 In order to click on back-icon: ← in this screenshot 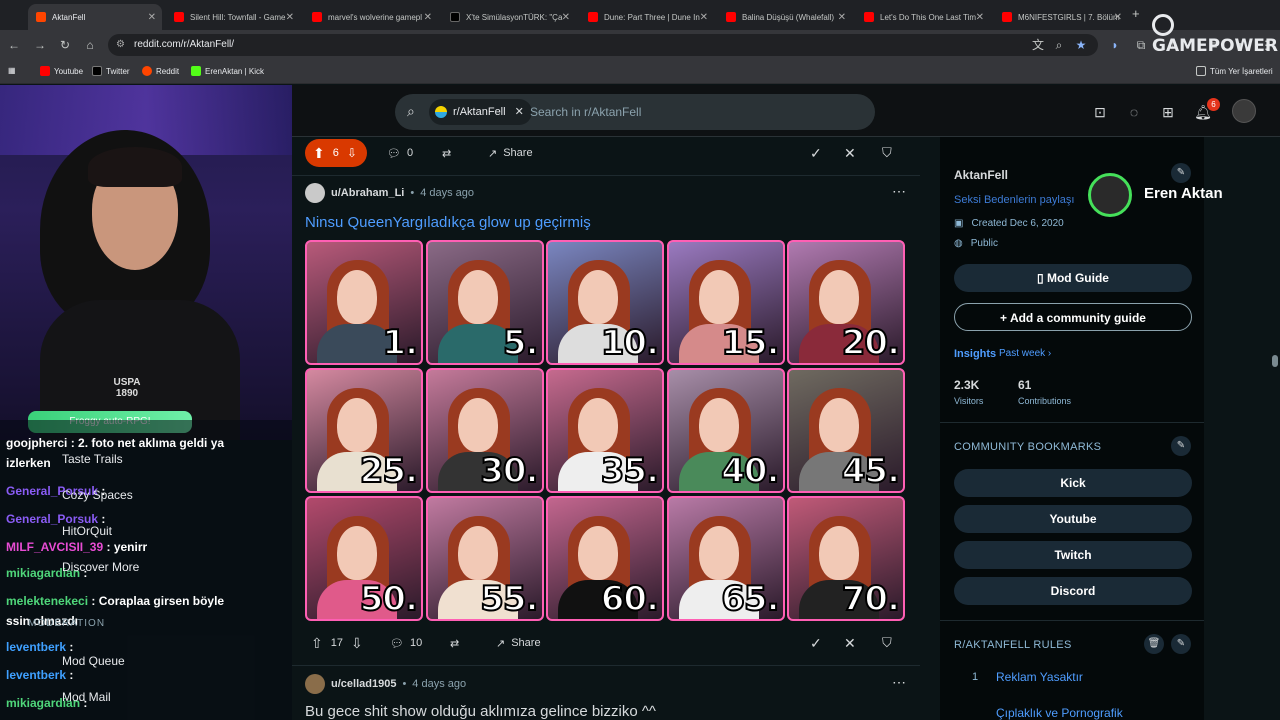, I will do `click(14, 45)`.